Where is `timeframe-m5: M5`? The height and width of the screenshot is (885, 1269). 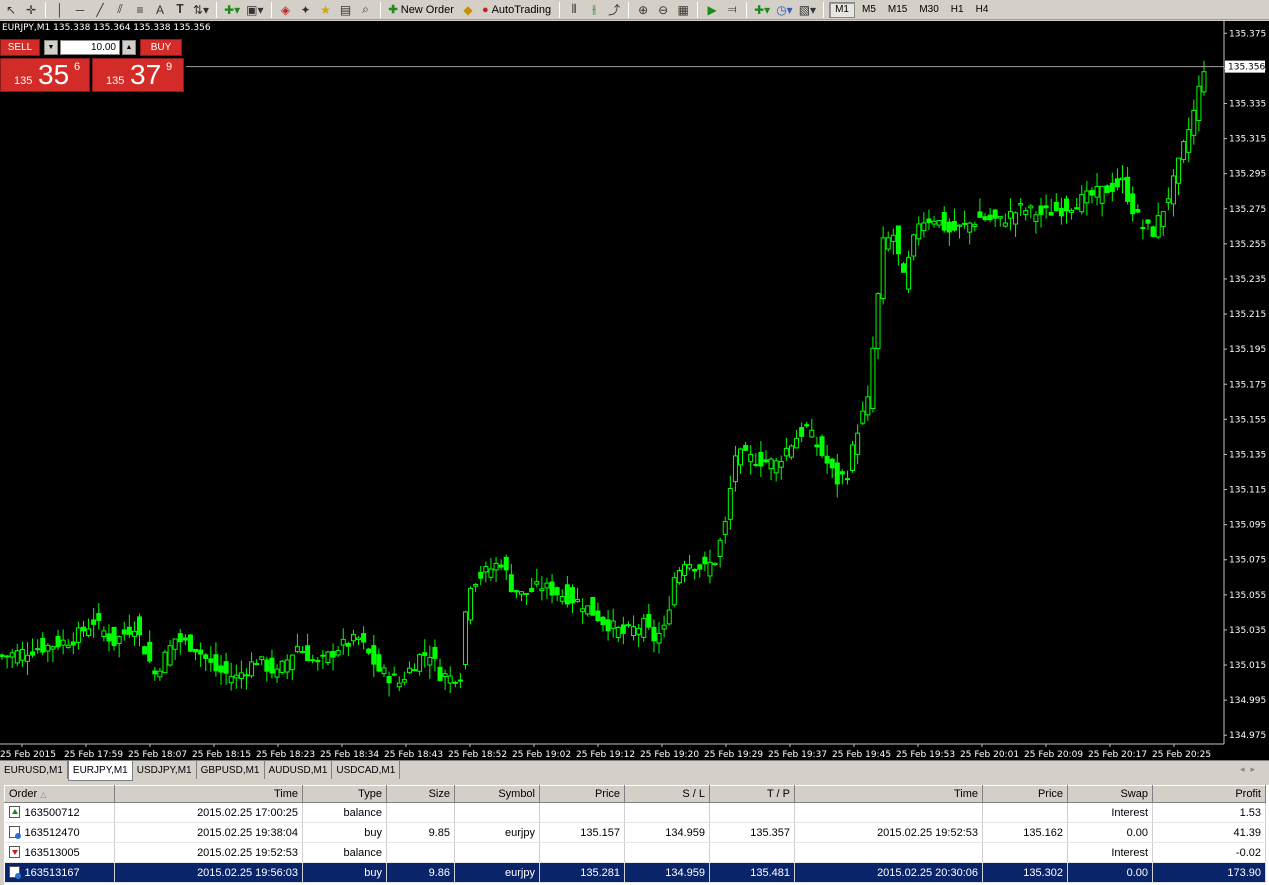
timeframe-m5: M5 is located at coordinates (869, 10).